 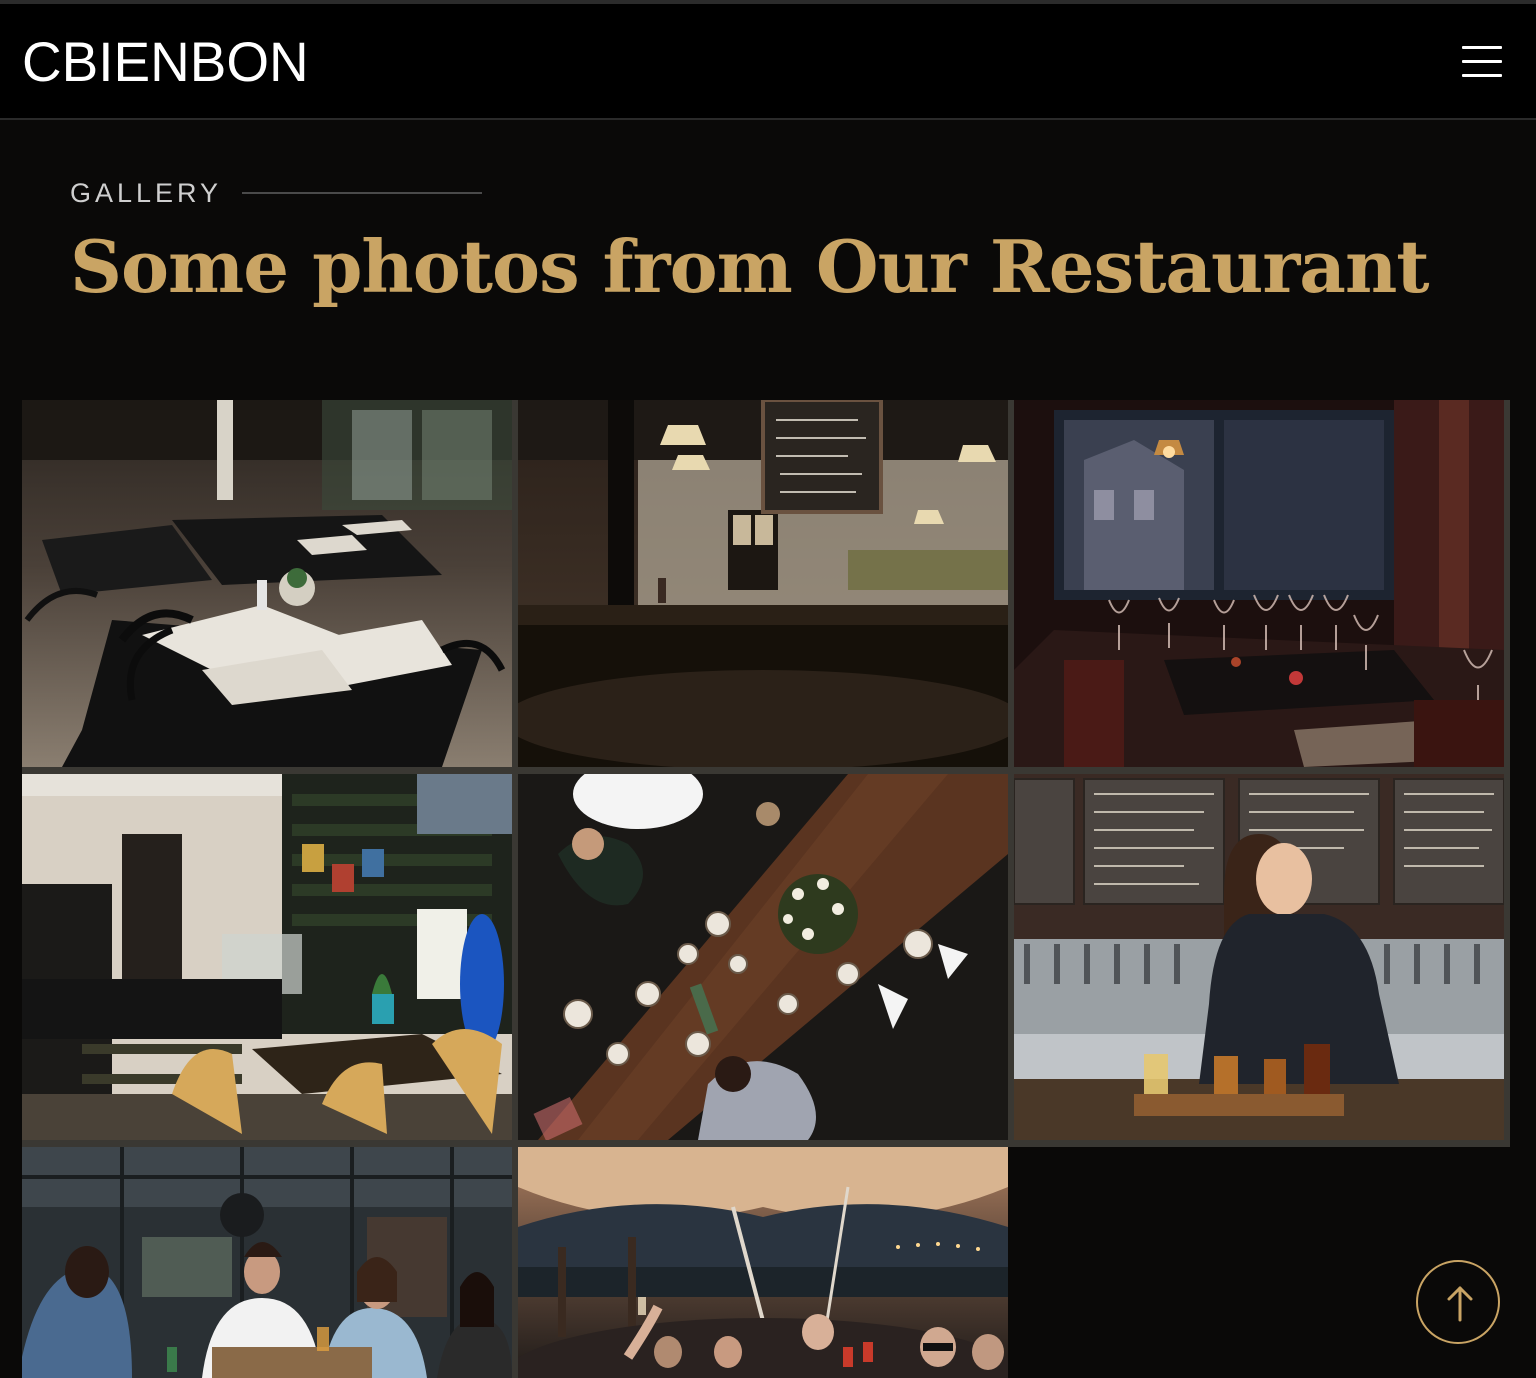 What do you see at coordinates (165, 62) in the screenshot?
I see `site-logo: CBIENBON` at bounding box center [165, 62].